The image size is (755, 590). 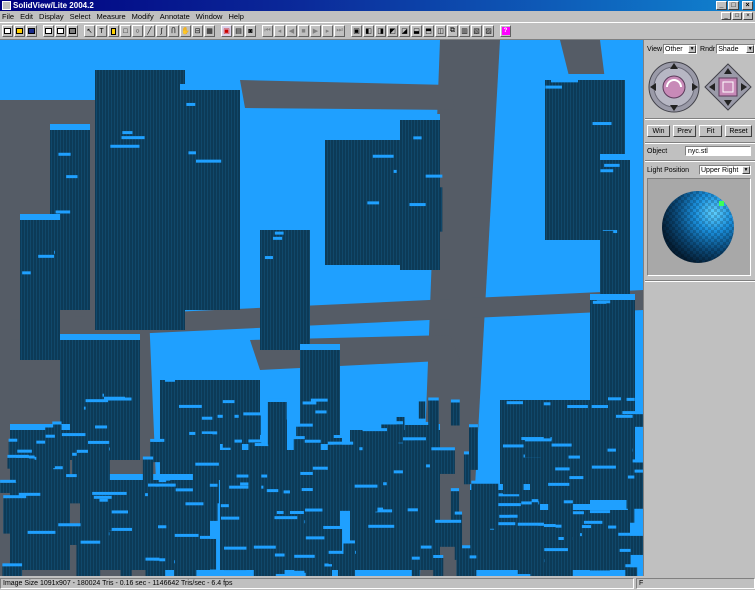 I want to click on win-button: Win, so click(x=658, y=131).